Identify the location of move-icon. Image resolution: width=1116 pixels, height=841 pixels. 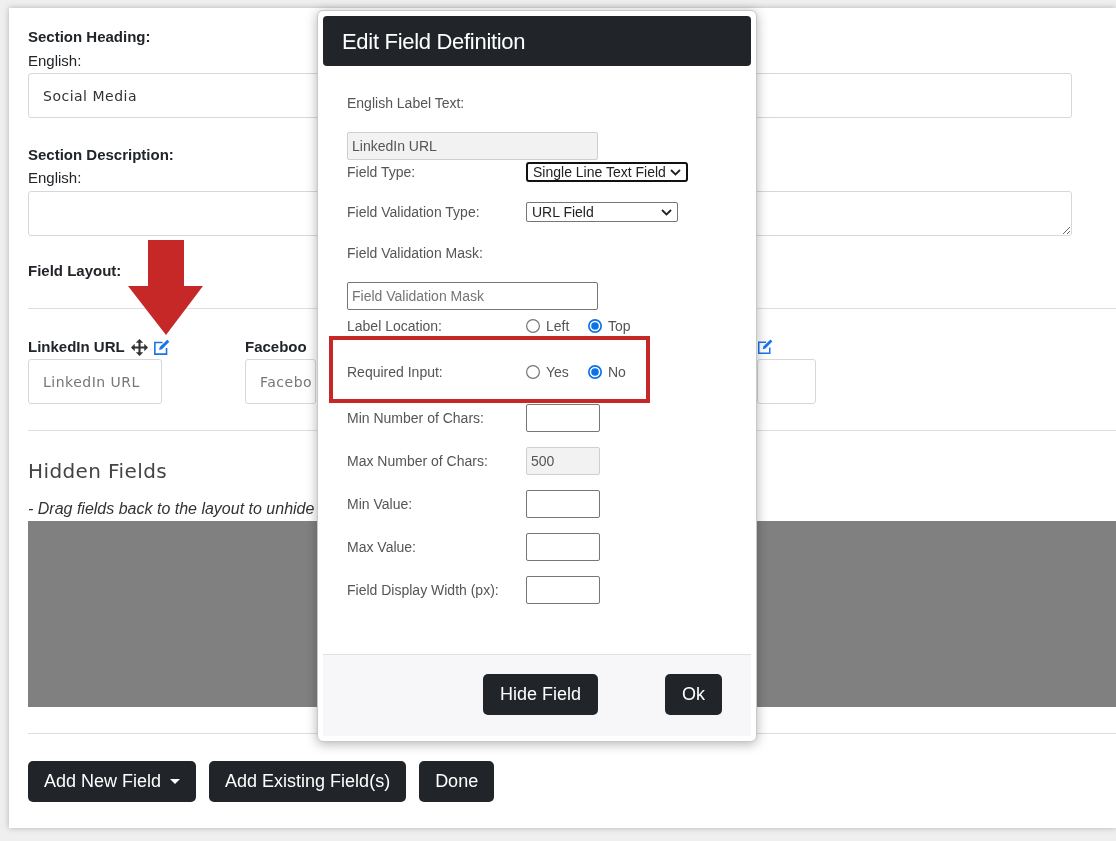
(139, 347).